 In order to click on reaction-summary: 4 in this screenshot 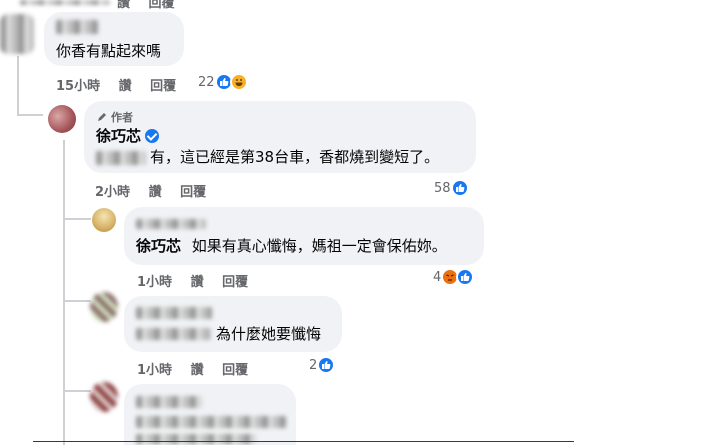, I will do `click(454, 277)`.